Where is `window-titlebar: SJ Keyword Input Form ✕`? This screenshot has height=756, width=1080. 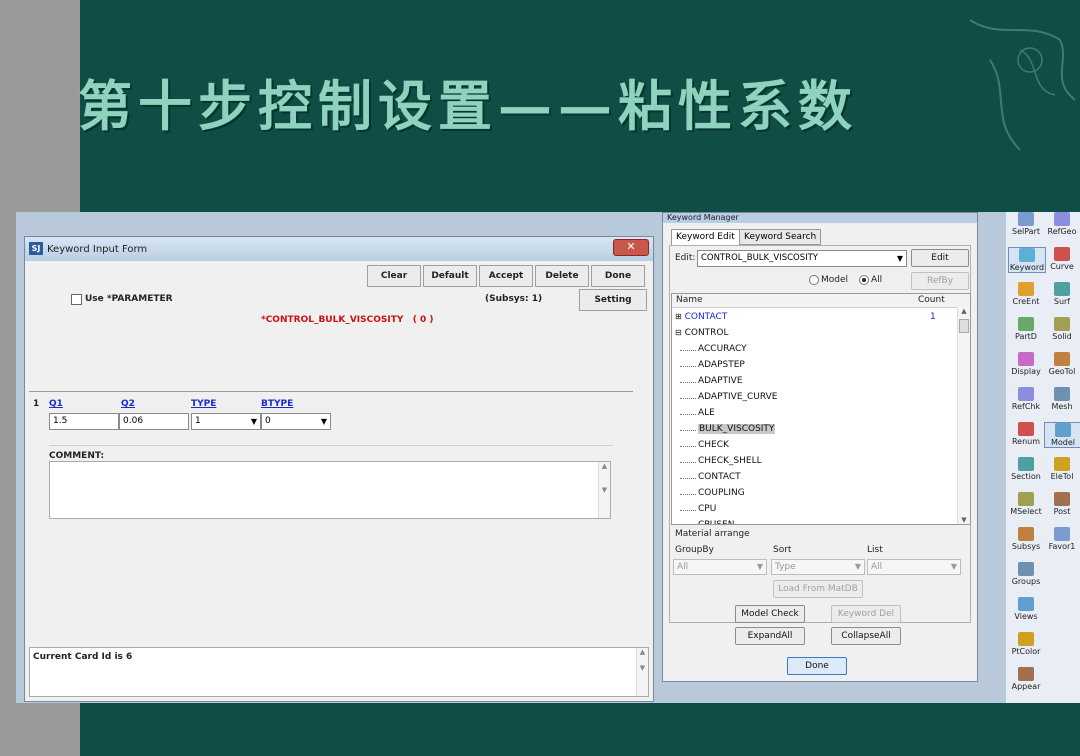
window-titlebar: SJ Keyword Input Form ✕ is located at coordinates (339, 249).